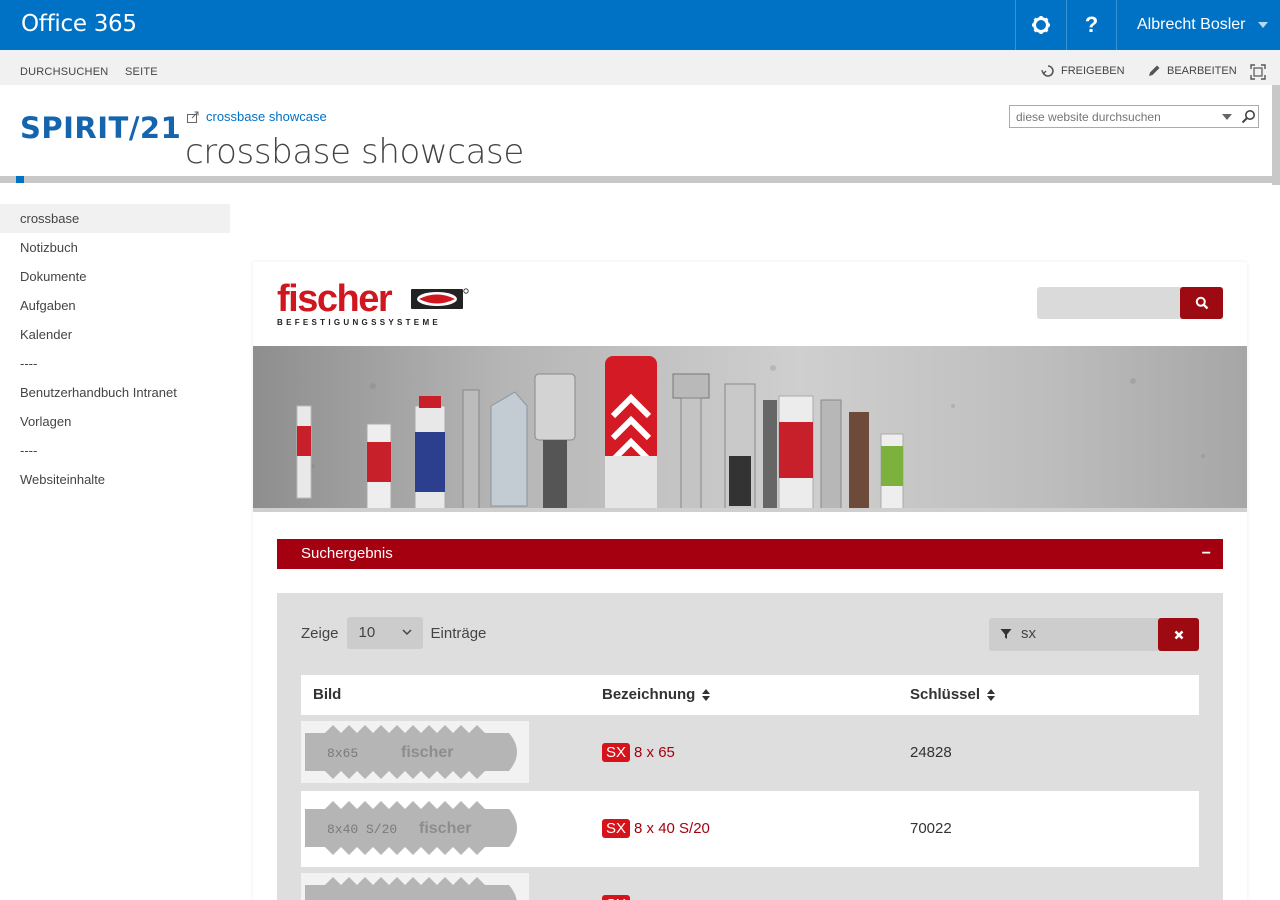 The width and height of the screenshot is (1280, 900). I want to click on filter-icon, so click(1006, 634).